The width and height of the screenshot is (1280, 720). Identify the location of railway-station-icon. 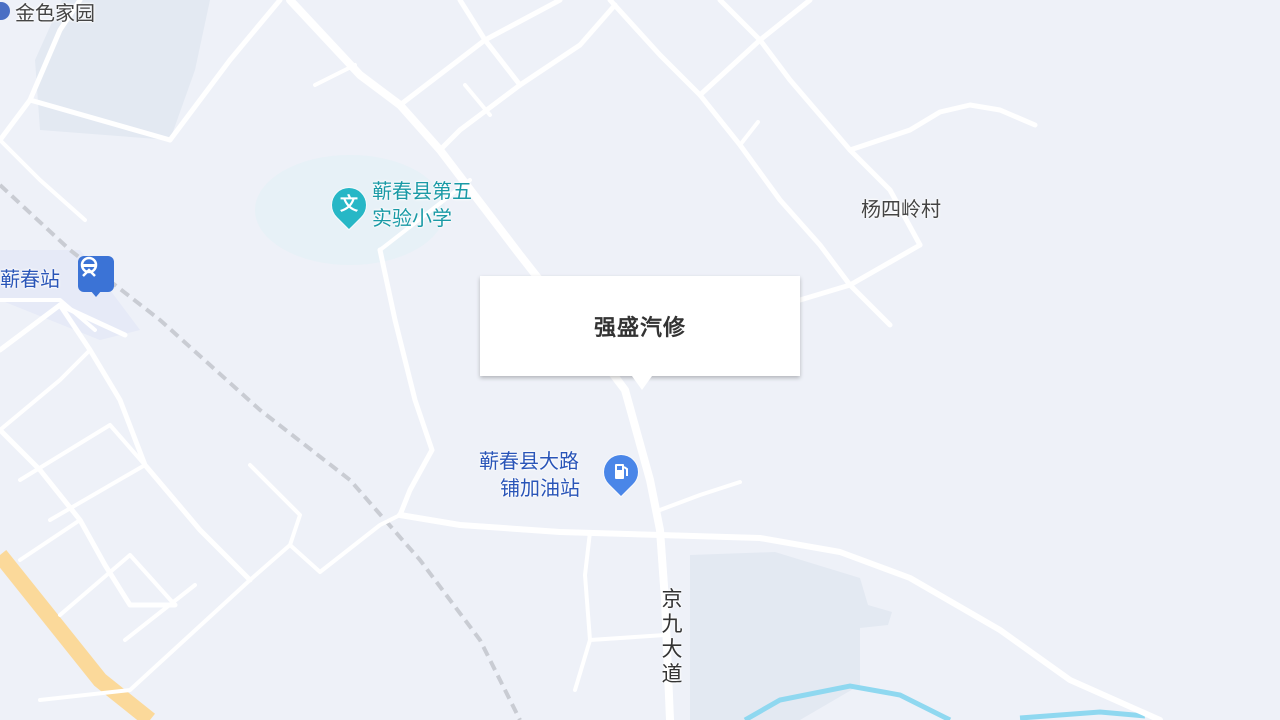
(96, 276).